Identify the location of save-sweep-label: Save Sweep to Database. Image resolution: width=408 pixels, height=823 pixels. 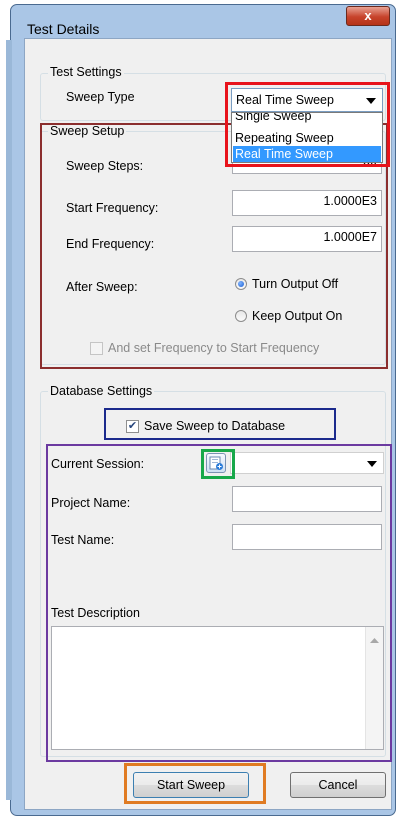
(214, 426).